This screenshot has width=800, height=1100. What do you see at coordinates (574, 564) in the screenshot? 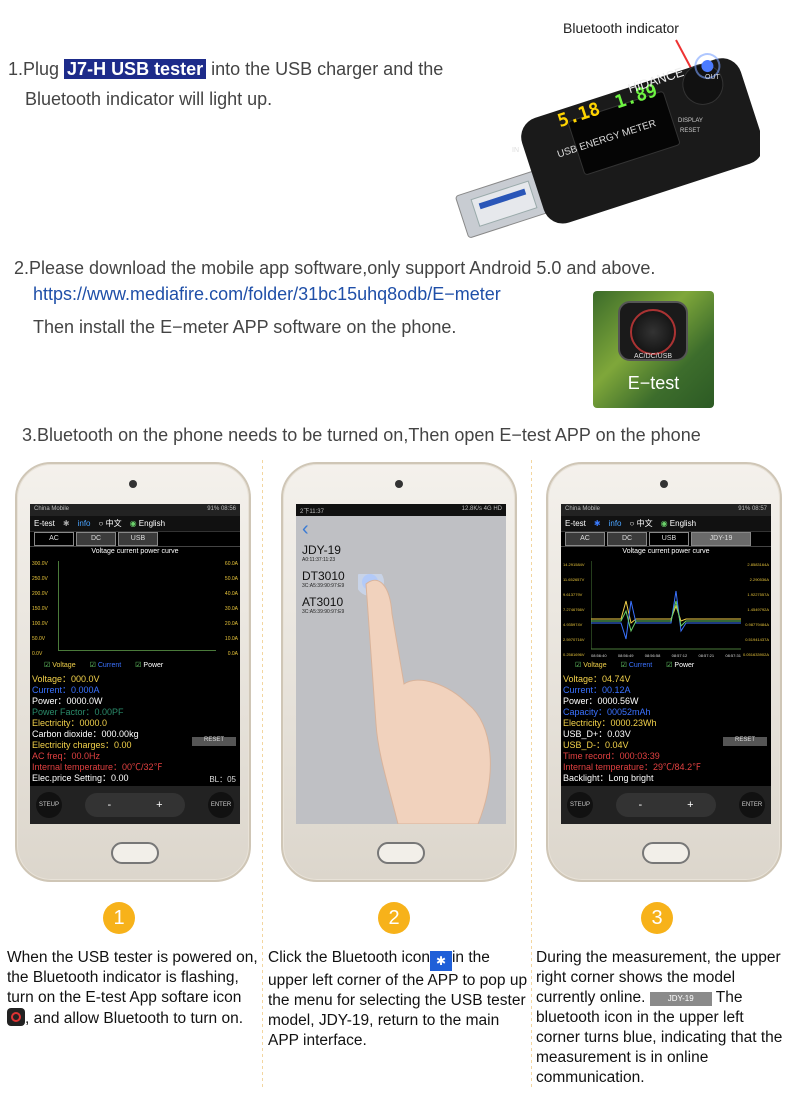
I see `axis-tick-label: 14.291584V` at bounding box center [574, 564].